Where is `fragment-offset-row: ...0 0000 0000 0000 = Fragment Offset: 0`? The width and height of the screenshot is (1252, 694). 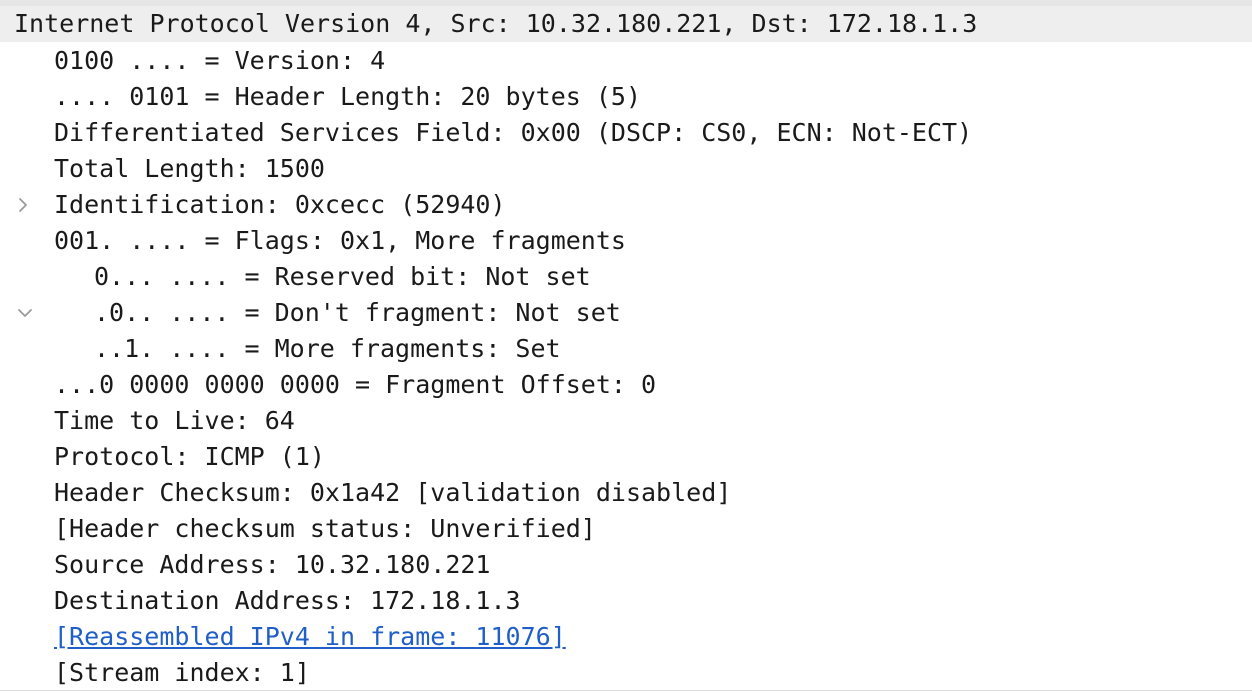 fragment-offset-row: ...0 0000 0000 0000 = Fragment Offset: 0 is located at coordinates (626, 385).